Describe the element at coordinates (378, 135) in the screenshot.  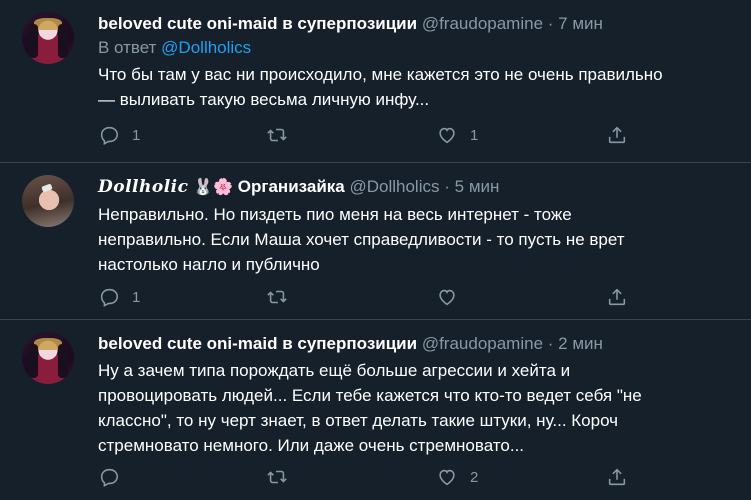
I see `tweet-actions: 1 1` at that location.